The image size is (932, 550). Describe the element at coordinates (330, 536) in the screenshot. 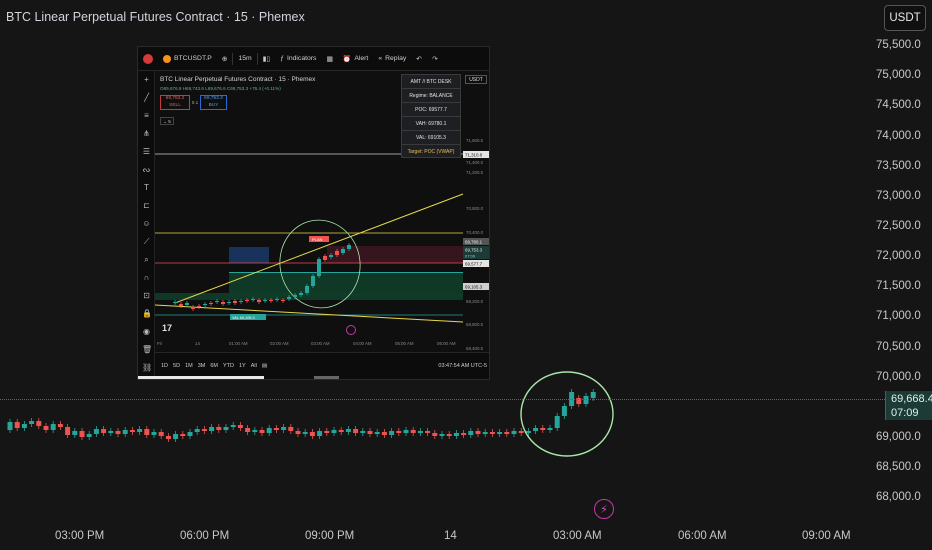

I see `time-tick: 09:00 PM` at that location.